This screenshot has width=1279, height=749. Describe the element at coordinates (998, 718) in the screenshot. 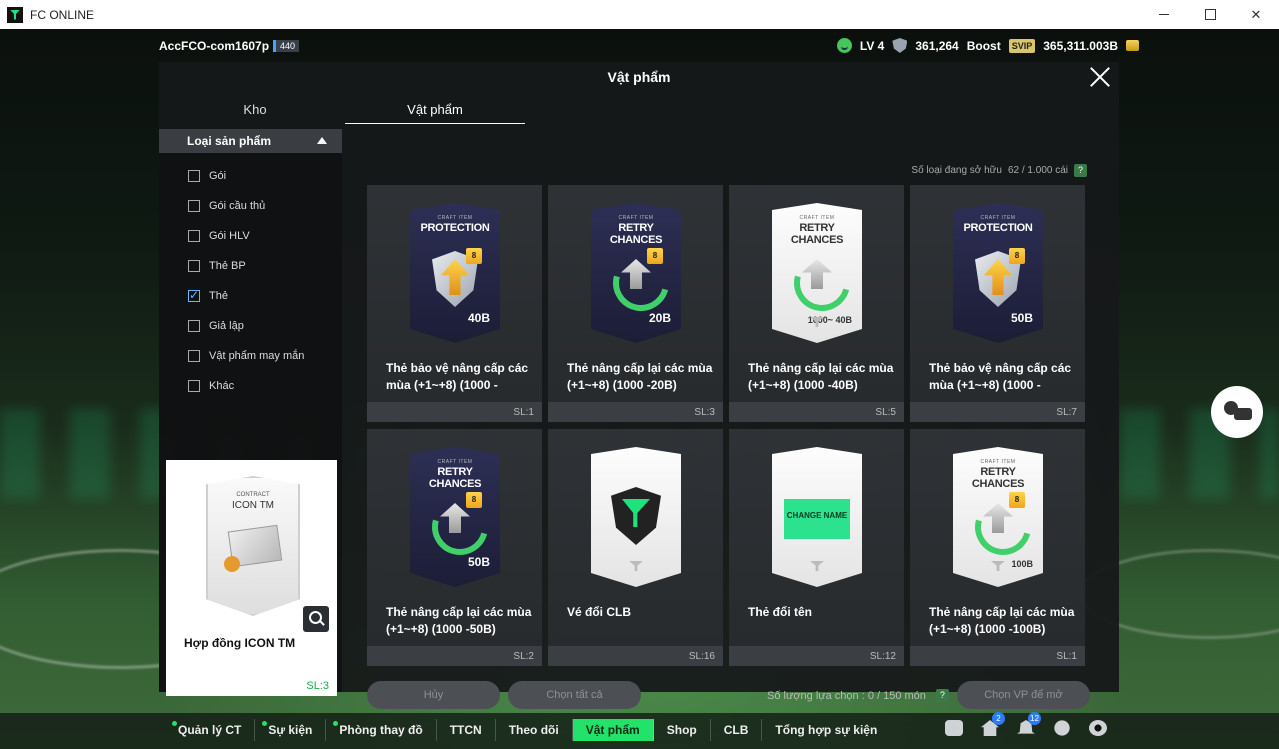

I see `count-badge: 2` at that location.